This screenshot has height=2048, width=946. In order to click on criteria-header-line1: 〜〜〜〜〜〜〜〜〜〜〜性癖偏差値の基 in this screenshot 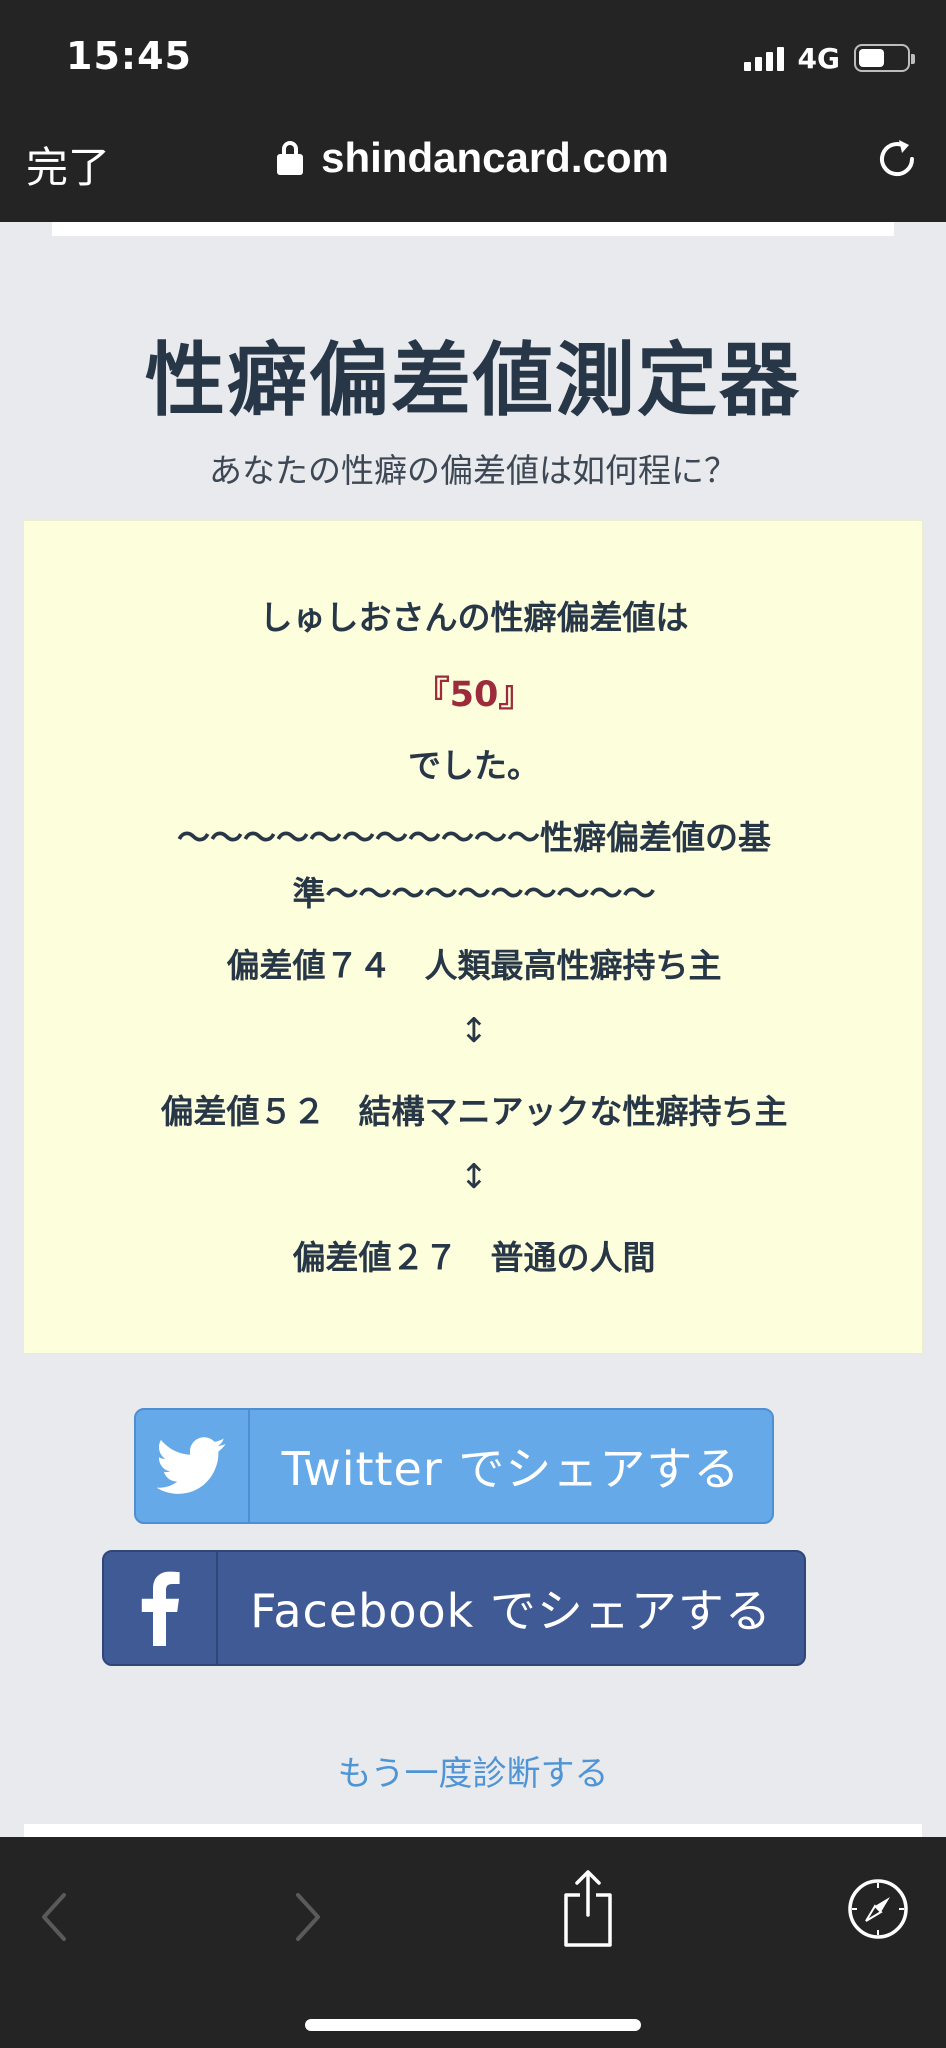, I will do `click(474, 837)`.